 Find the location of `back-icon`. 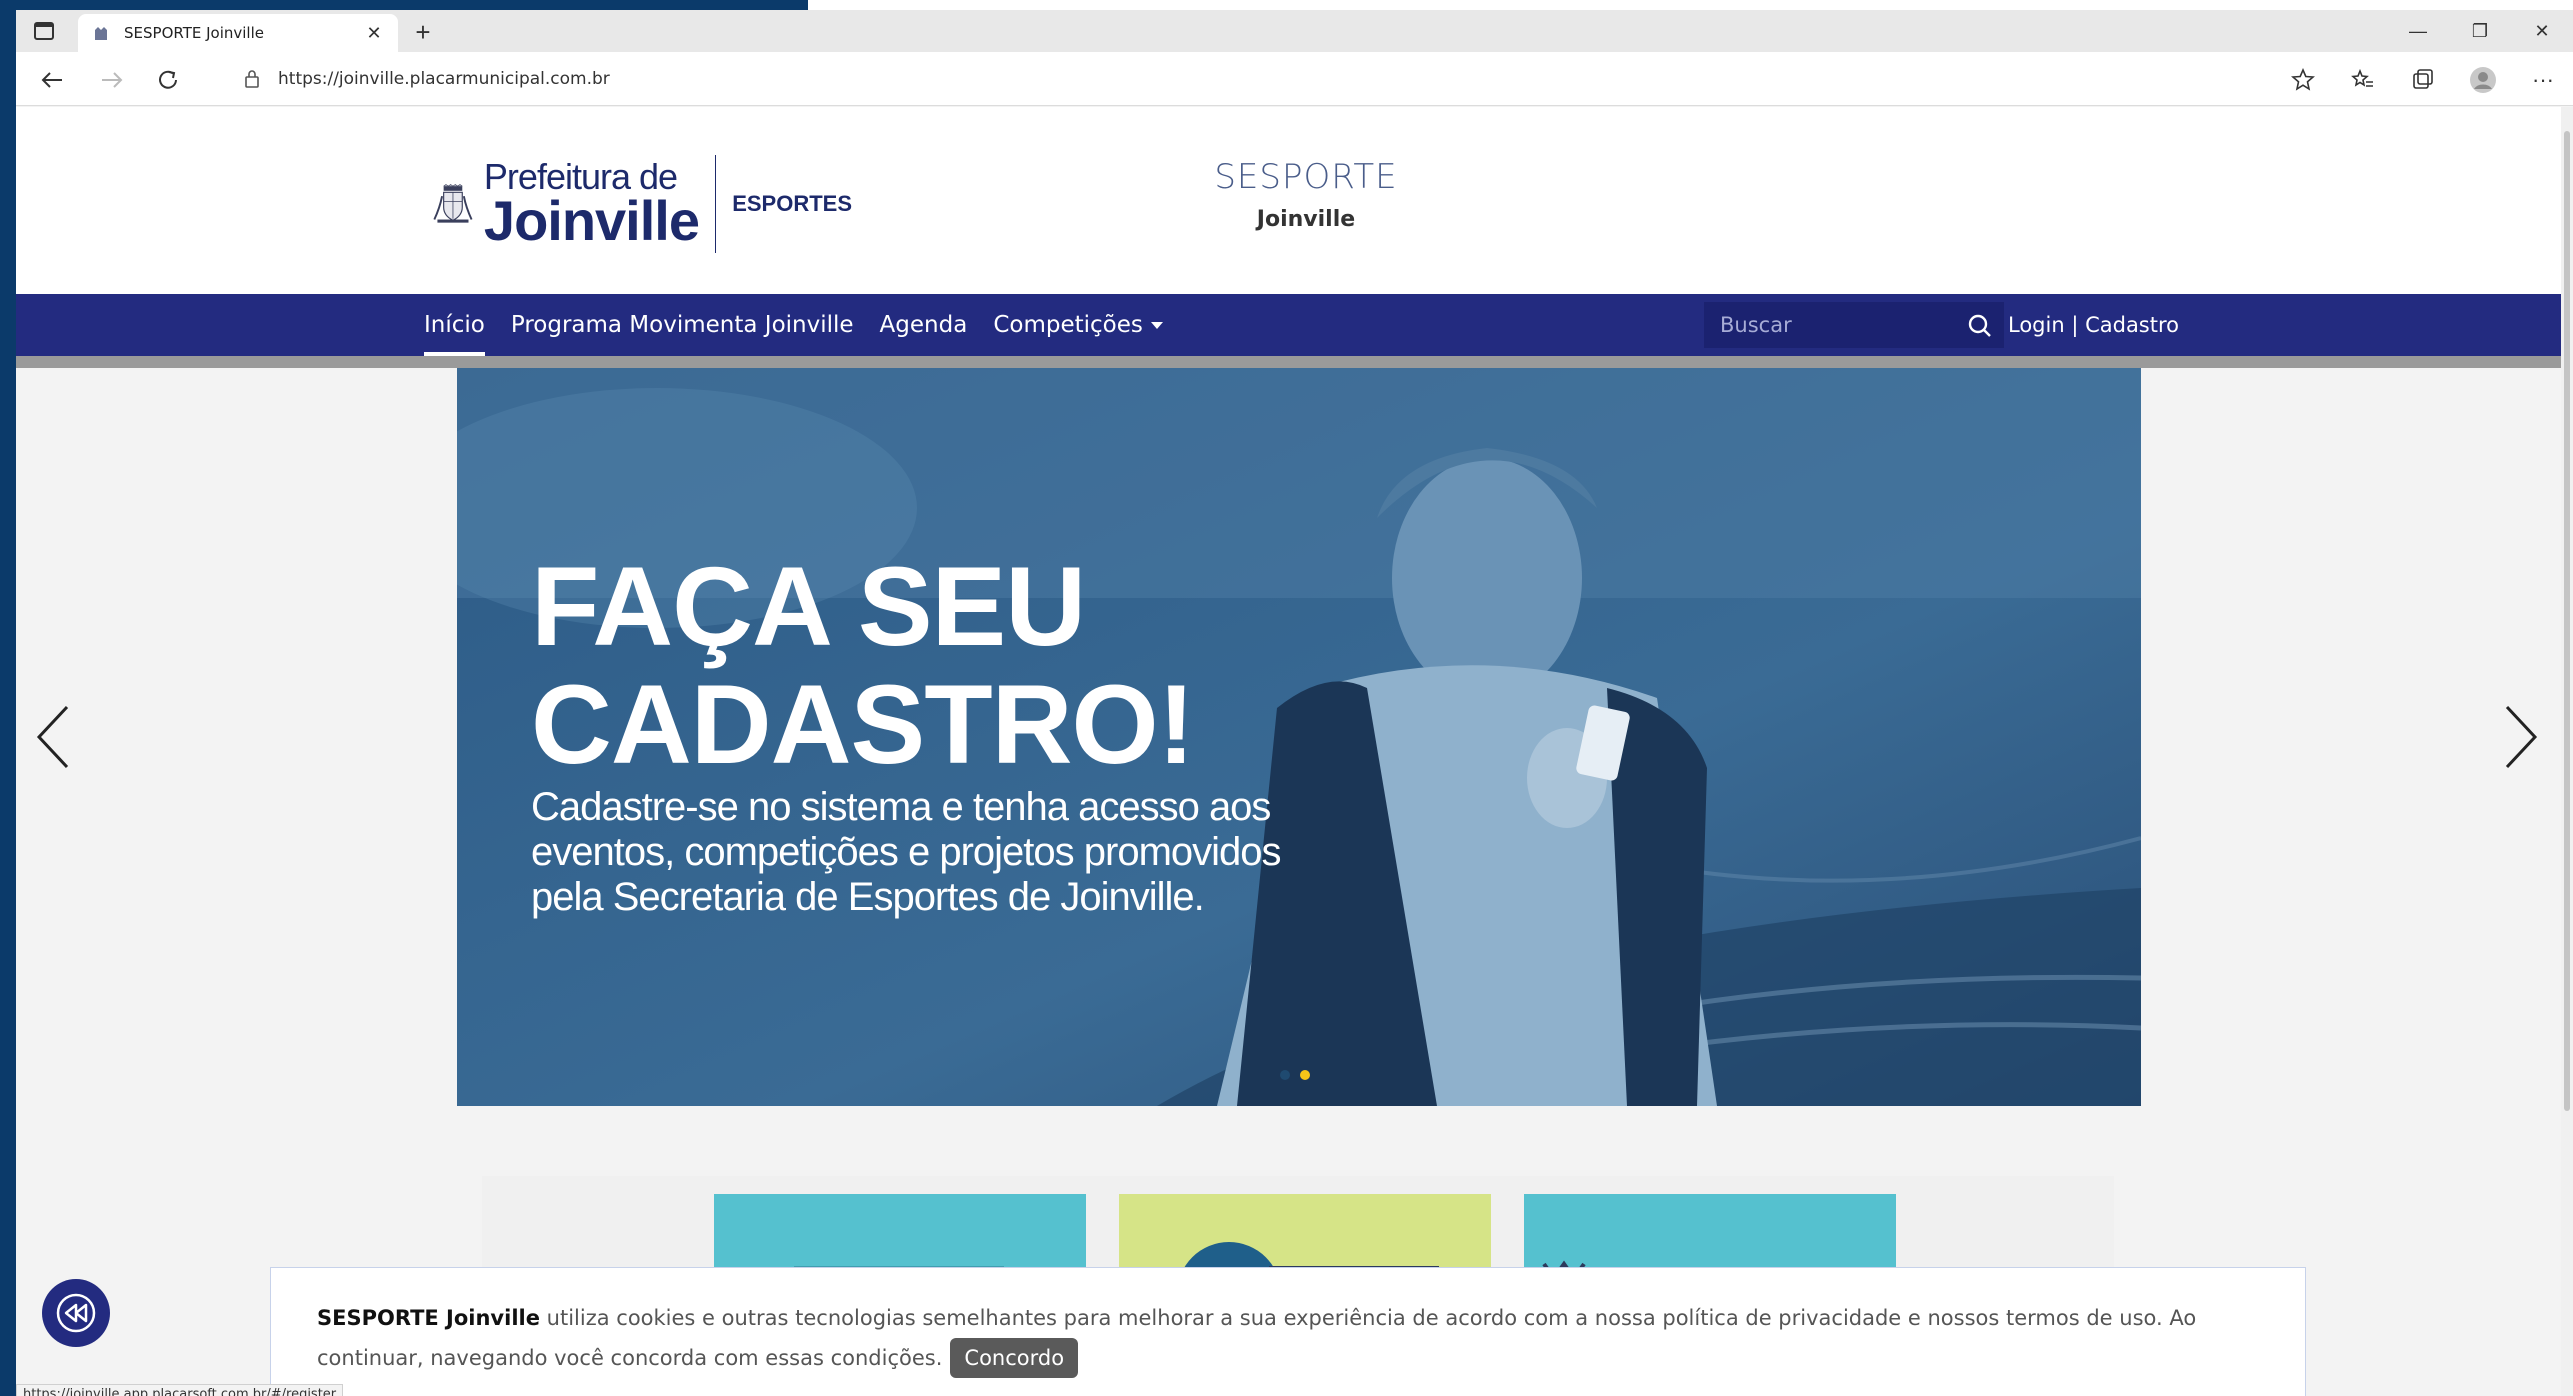

back-icon is located at coordinates (52, 80).